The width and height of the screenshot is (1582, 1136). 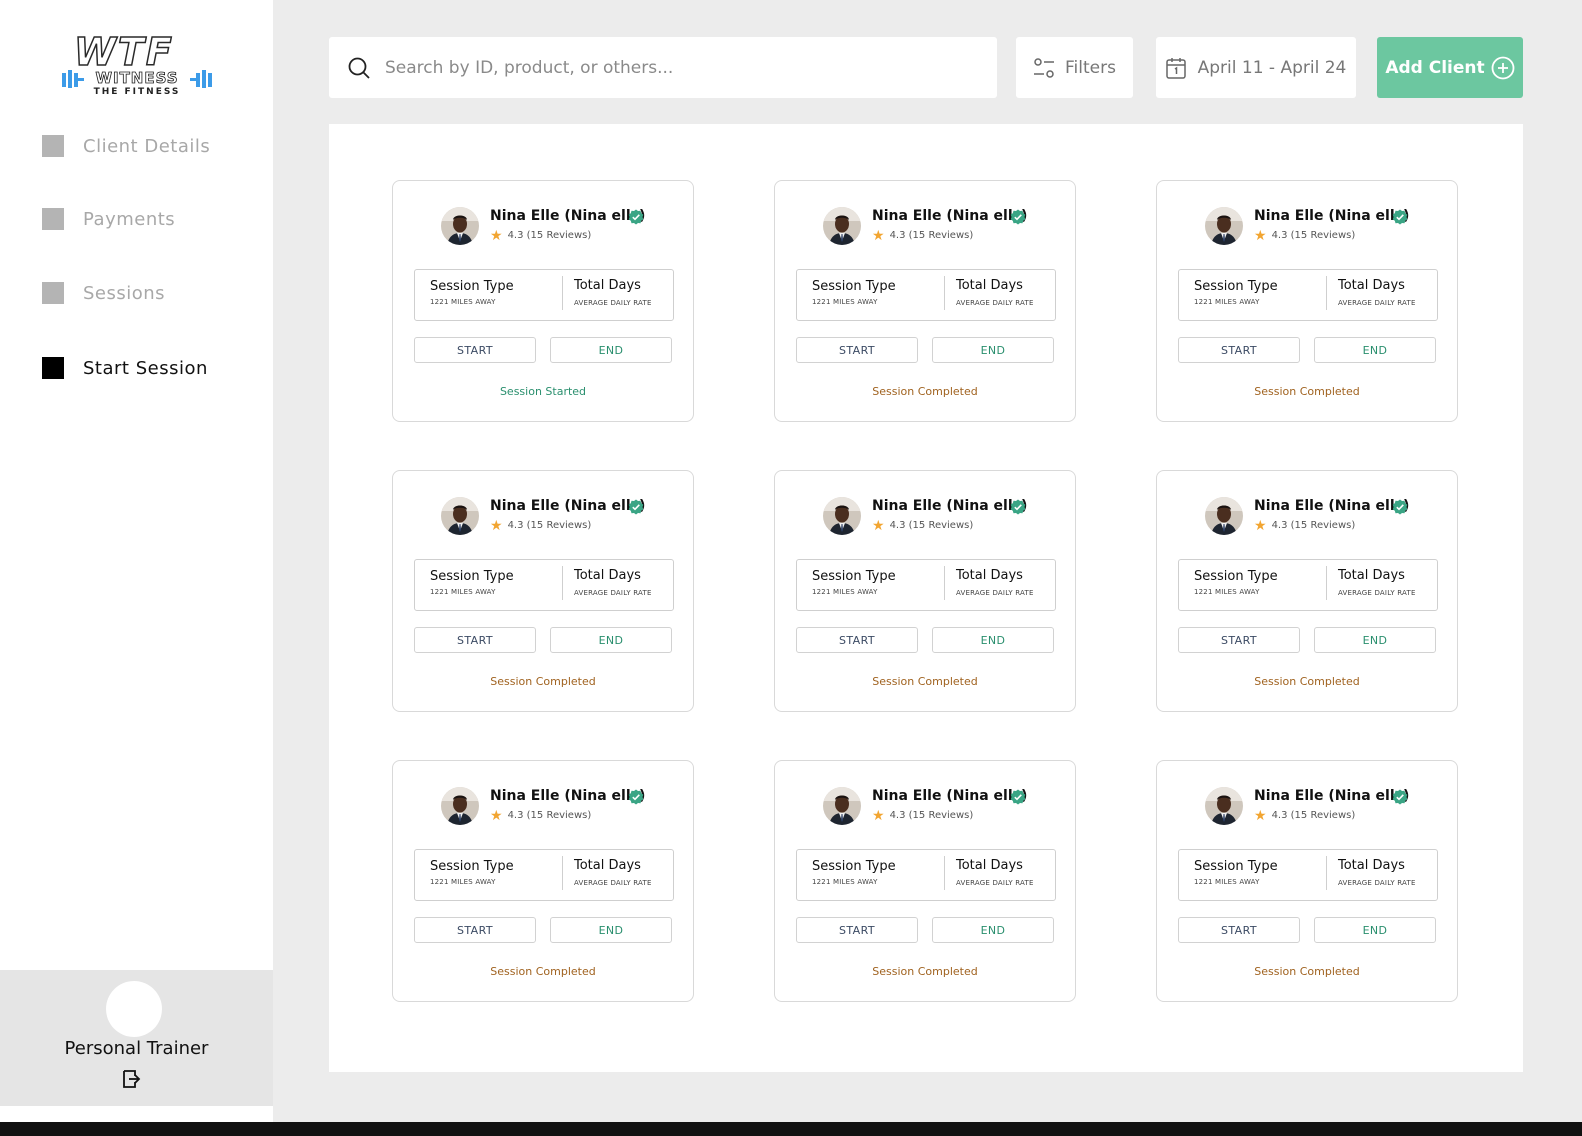 I want to click on user-role: Personal Trainer, so click(x=136, y=1048).